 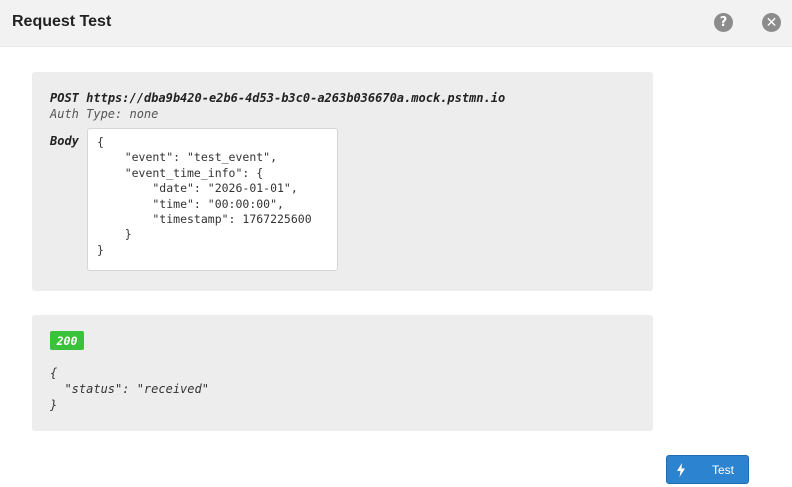 I want to click on body-label: Body, so click(x=64, y=141).